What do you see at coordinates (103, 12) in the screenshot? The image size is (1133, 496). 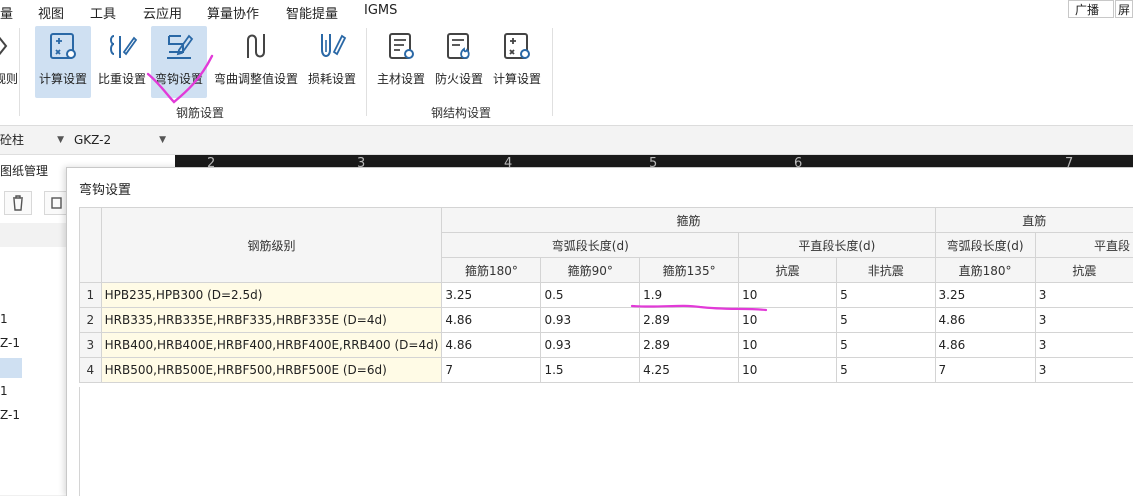 I see `menu-item-tools: 工具` at bounding box center [103, 12].